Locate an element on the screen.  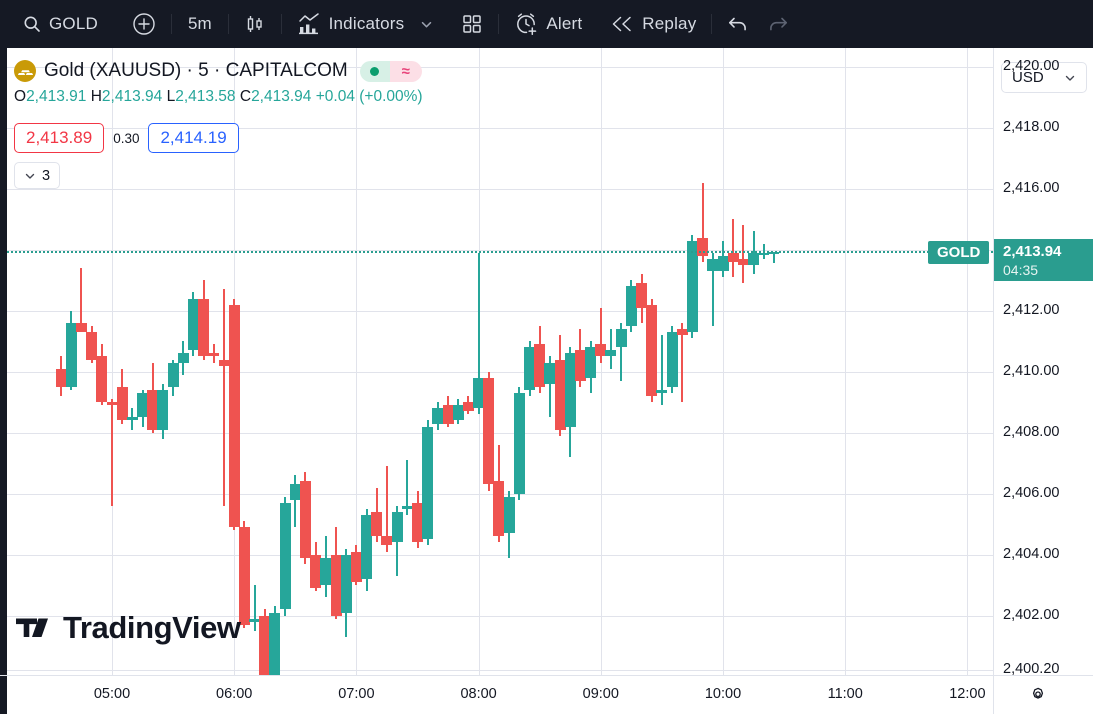
gold-bars-icon is located at coordinates (25, 71).